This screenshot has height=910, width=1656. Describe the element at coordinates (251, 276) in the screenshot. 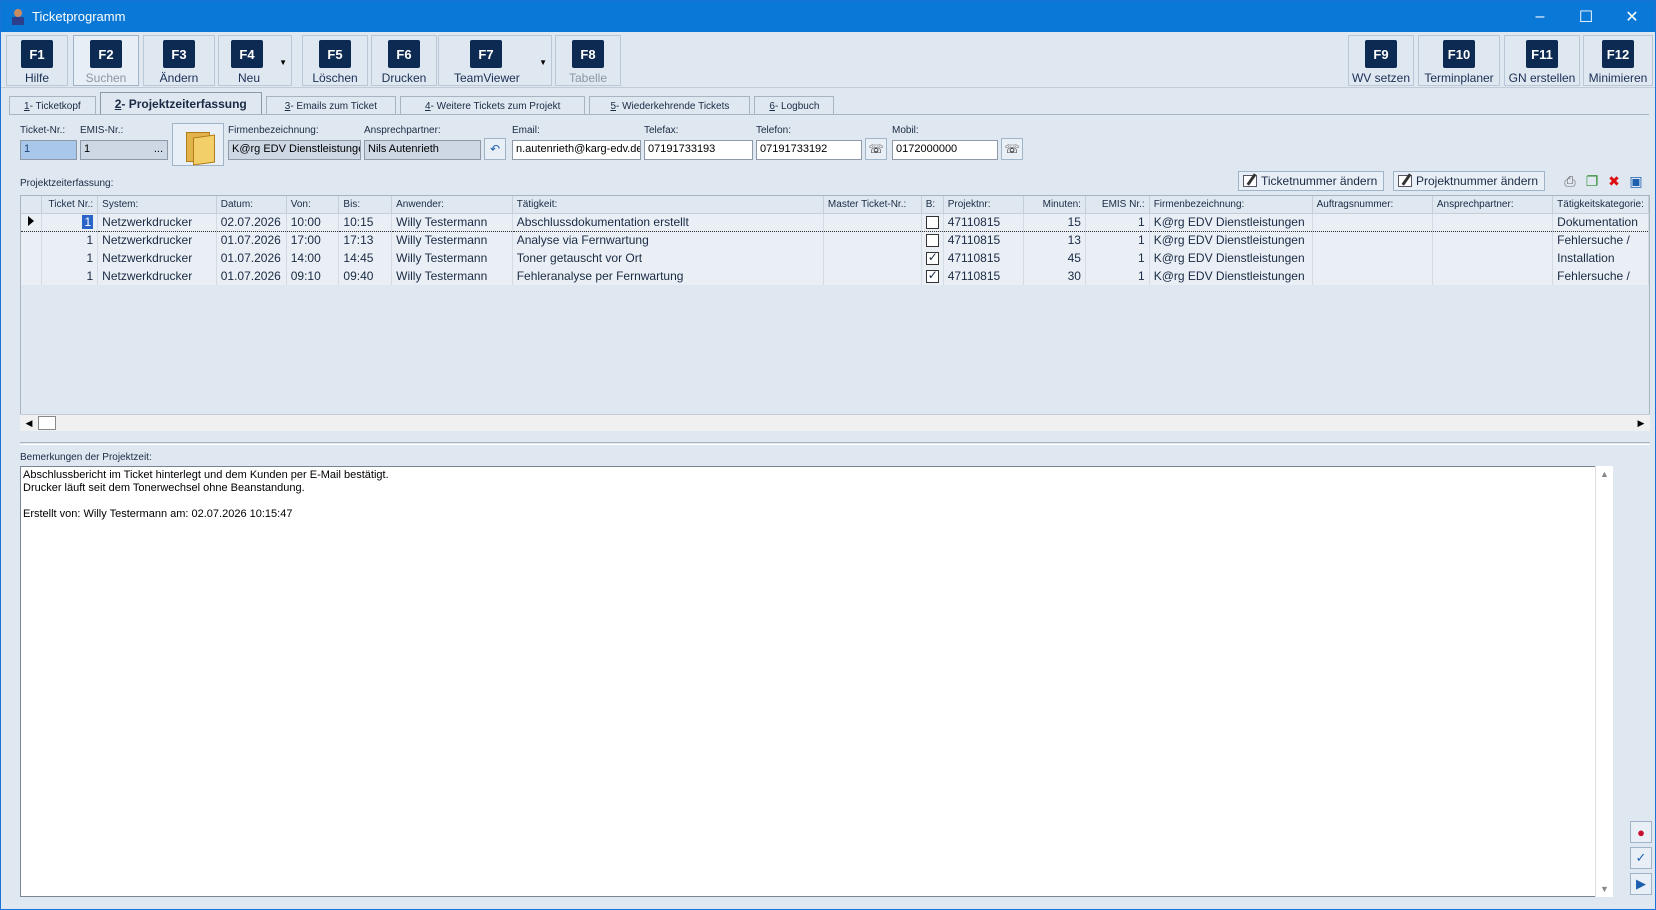

I see `cell-datum: 01.07.2026` at that location.